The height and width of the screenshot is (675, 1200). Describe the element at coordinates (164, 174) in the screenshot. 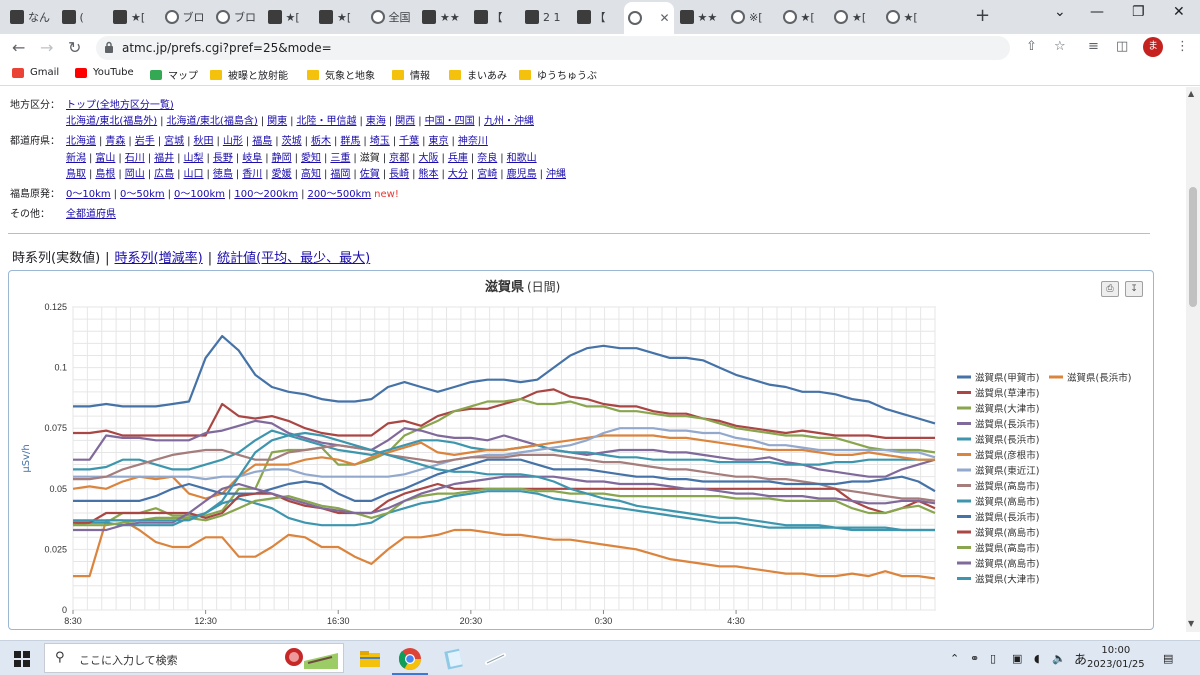

I see `nav-link: 広島` at that location.